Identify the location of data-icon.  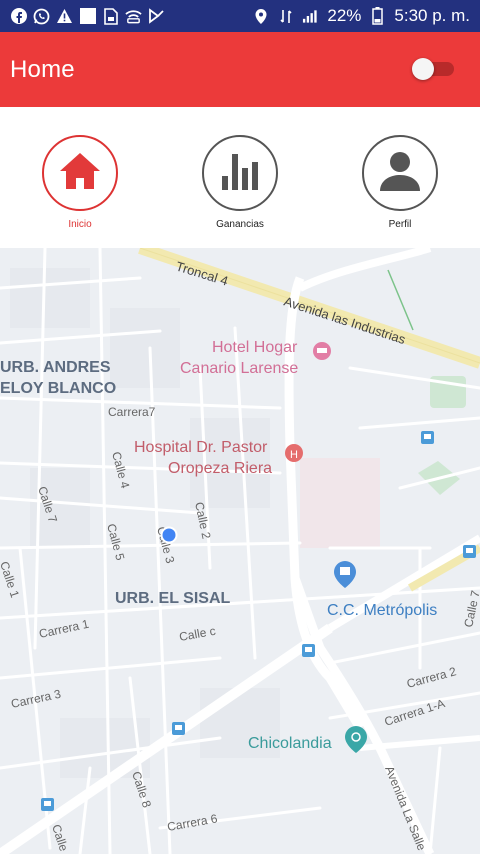
(285, 16).